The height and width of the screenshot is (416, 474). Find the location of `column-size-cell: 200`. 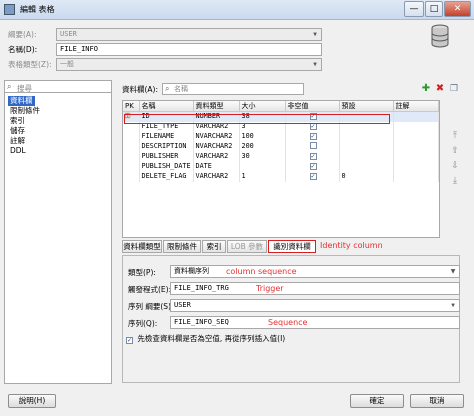

column-size-cell: 200 is located at coordinates (262, 146).